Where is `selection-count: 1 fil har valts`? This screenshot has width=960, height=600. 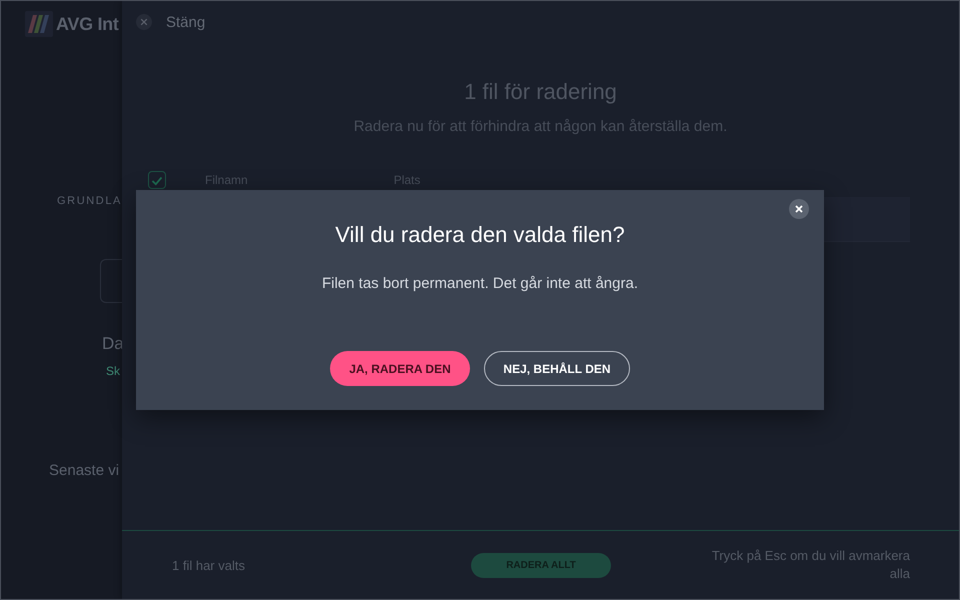 selection-count: 1 fil har valts is located at coordinates (208, 565).